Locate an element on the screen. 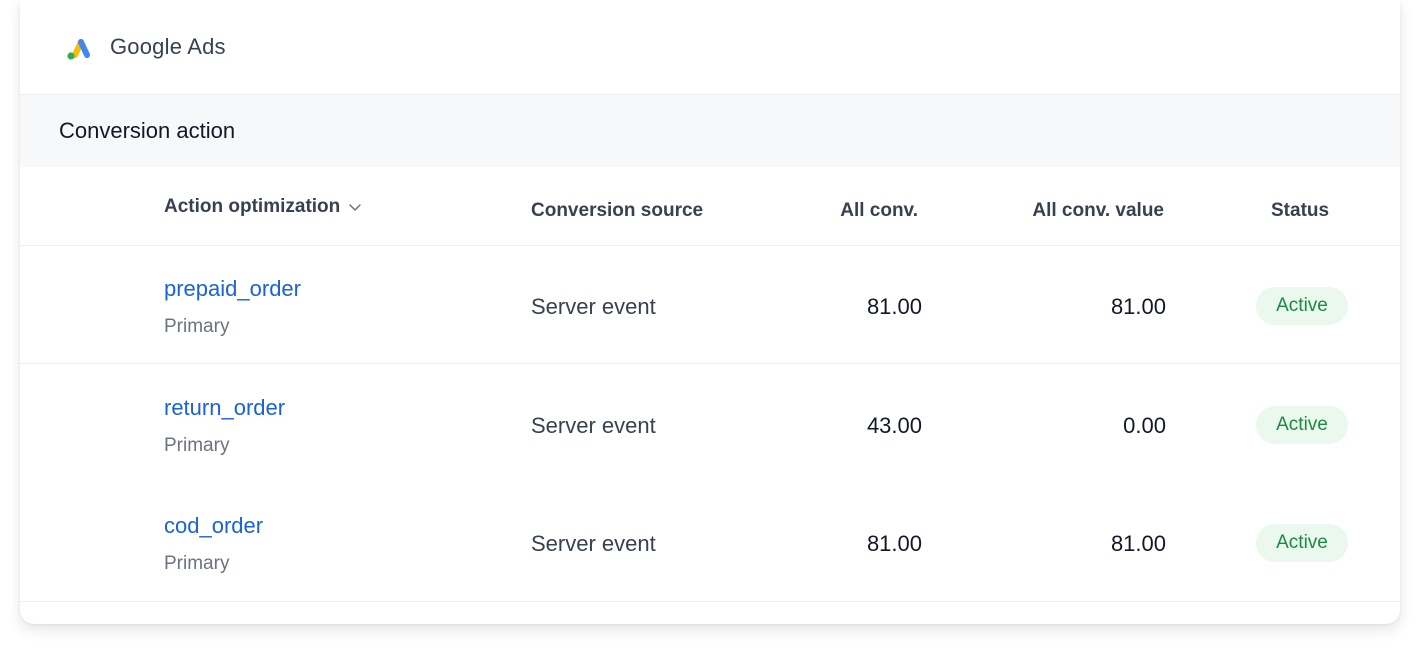  section-title: Conversion action is located at coordinates (147, 130).